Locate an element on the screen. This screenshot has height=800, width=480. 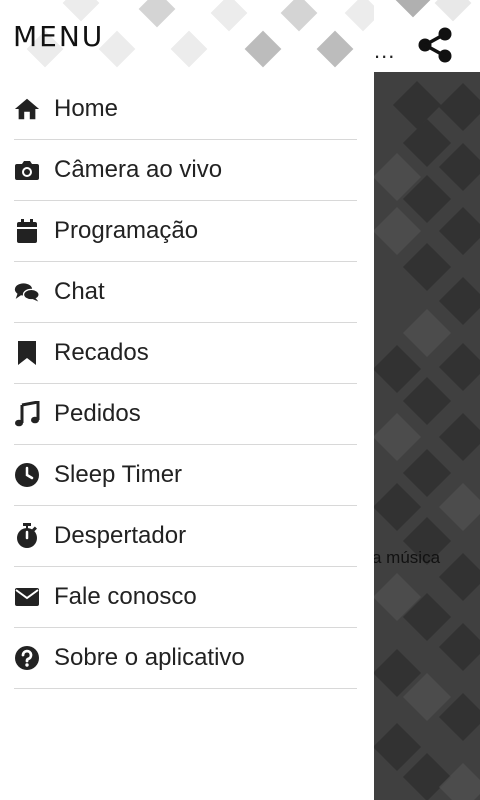
menu-item-label: Programação is located at coordinates (126, 230).